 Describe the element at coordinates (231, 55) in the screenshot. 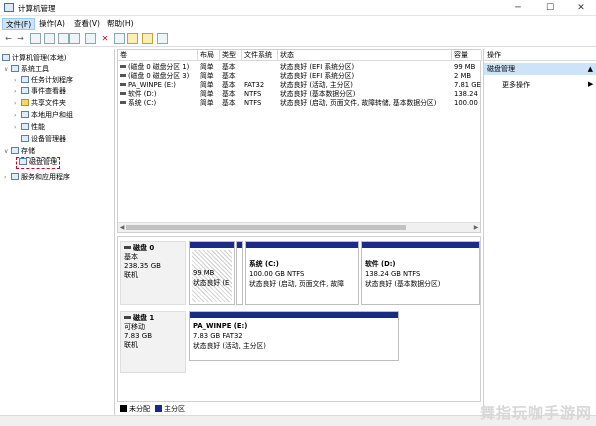

I see `column-header-type: 类型` at that location.